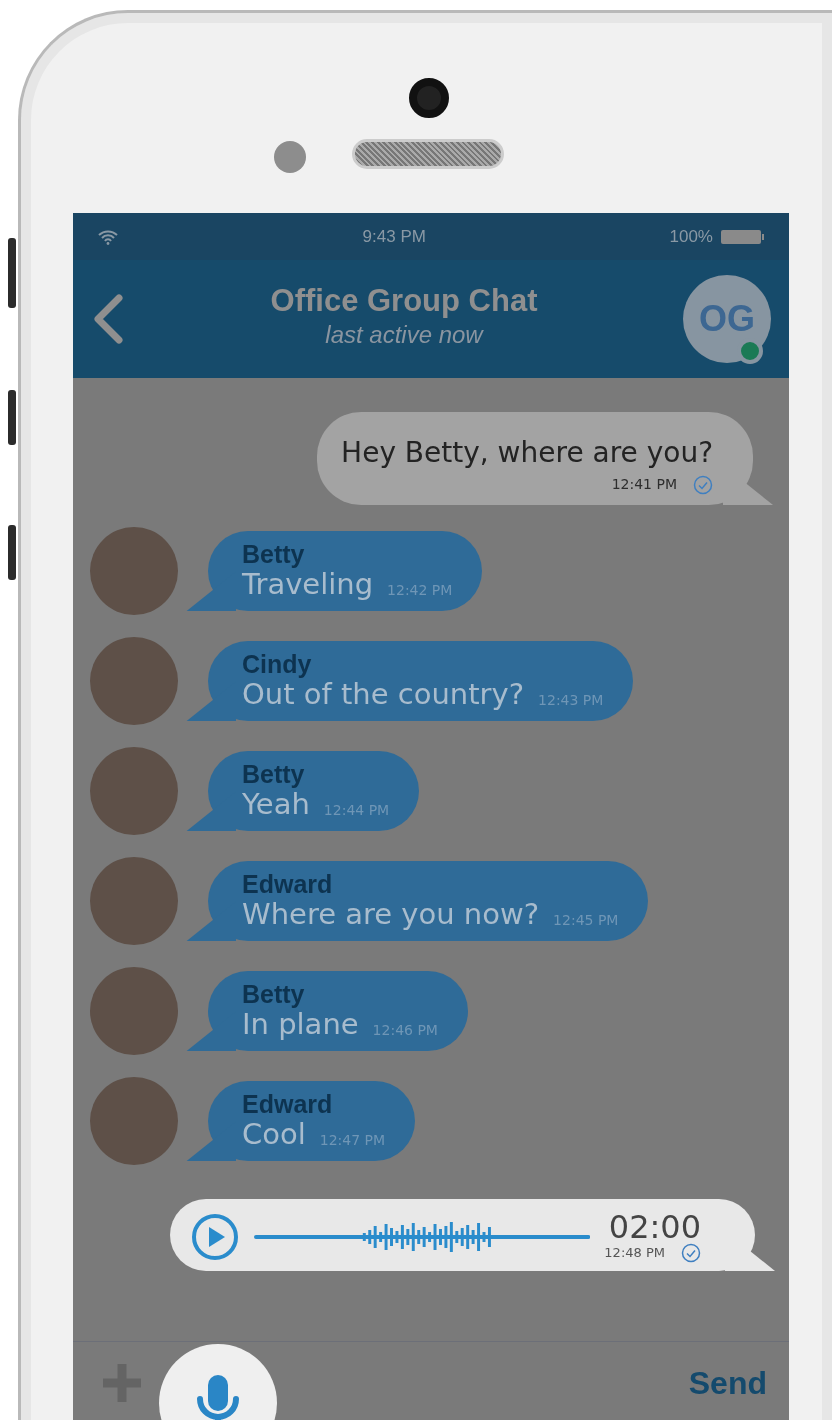 This screenshot has height=1420, width=832. Describe the element at coordinates (300, 1025) in the screenshot. I see `message-text: In plane` at that location.